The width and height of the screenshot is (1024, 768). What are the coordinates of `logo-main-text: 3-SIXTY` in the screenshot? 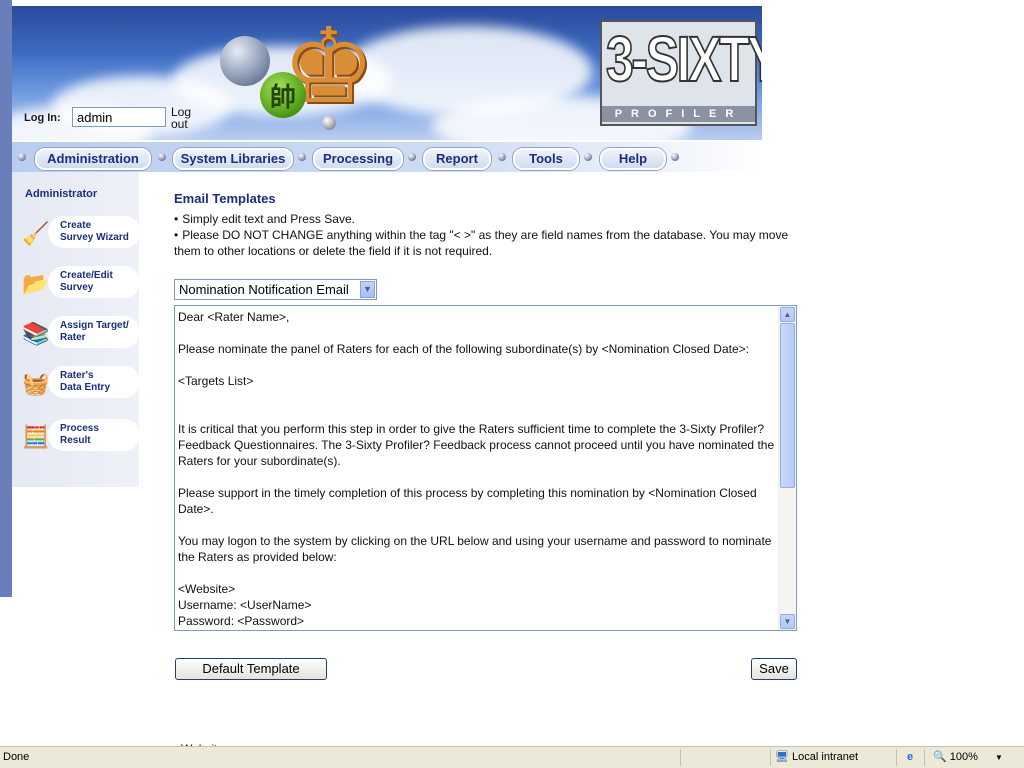 It's located at (683, 59).